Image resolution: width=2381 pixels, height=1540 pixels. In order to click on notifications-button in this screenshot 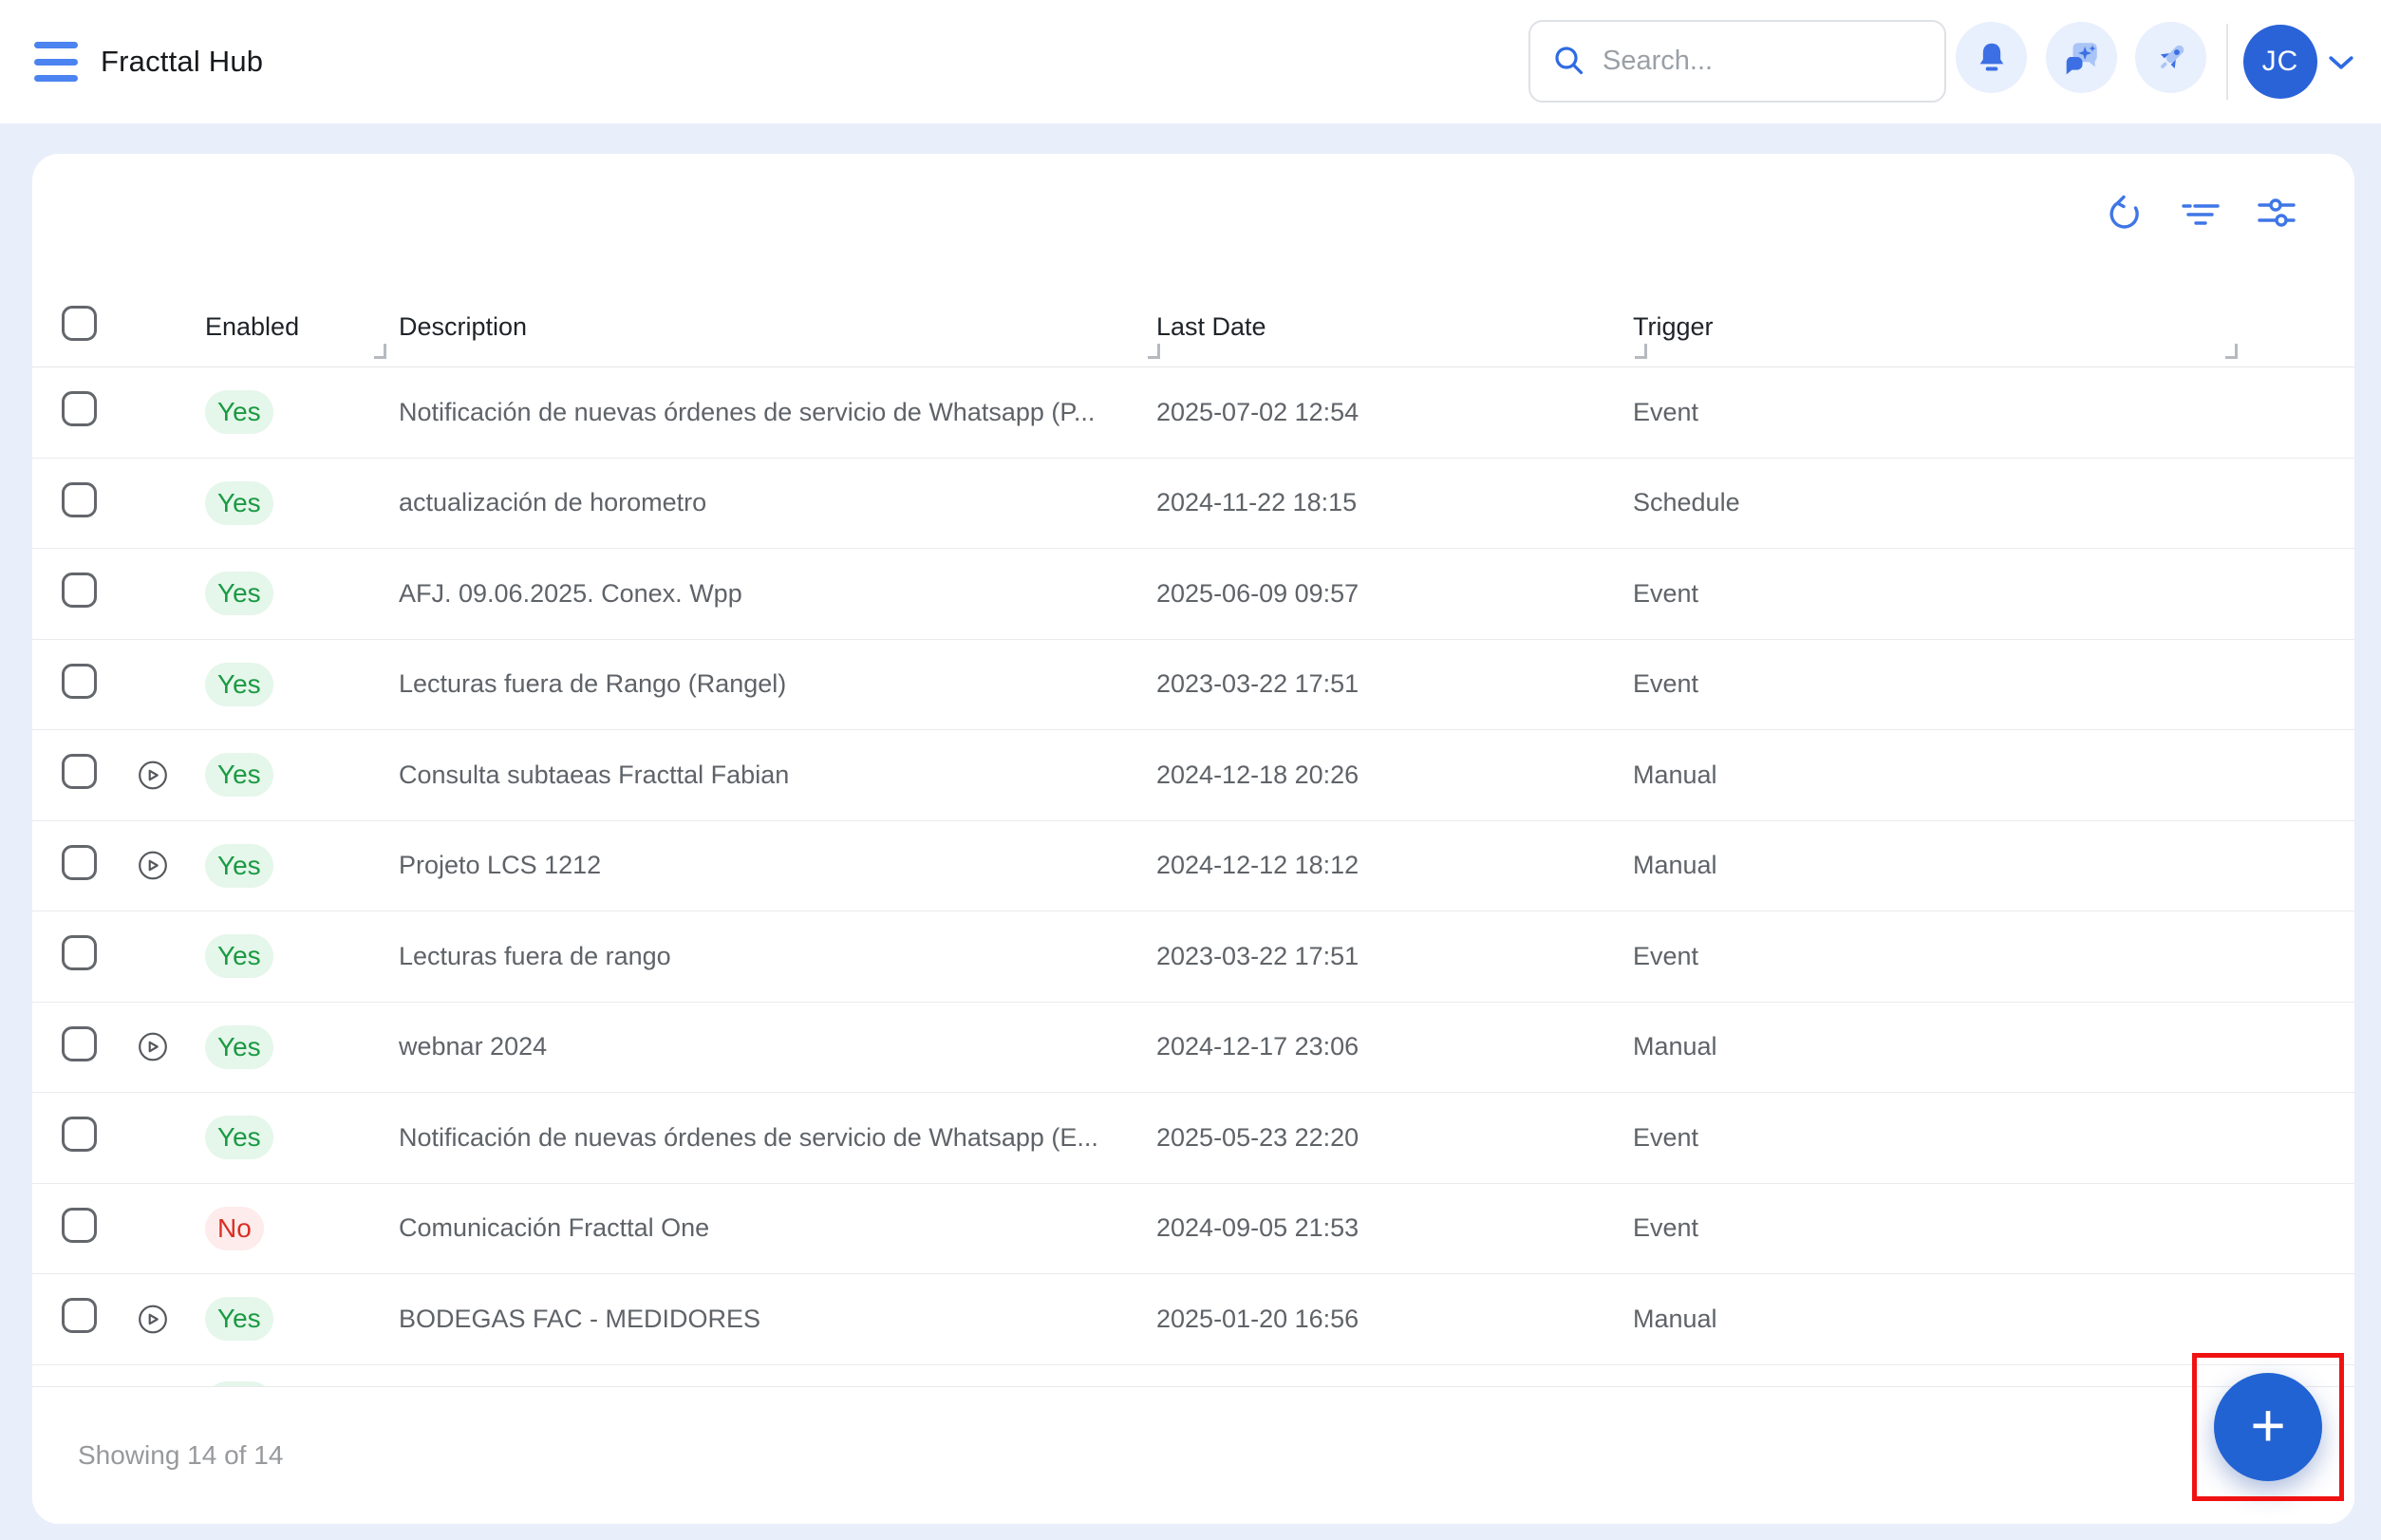, I will do `click(1992, 58)`.